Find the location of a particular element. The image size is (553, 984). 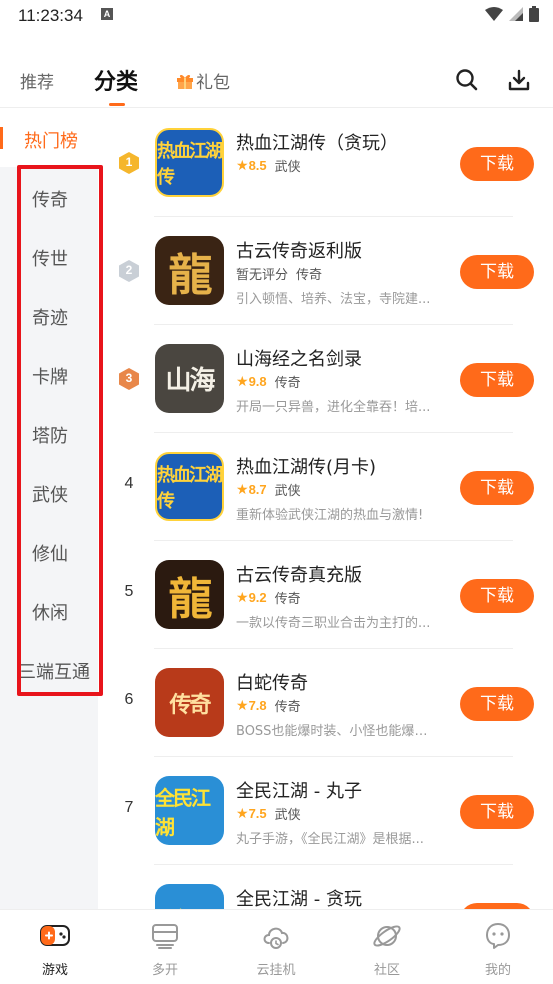

game-title: 热血江湖传(月卡) is located at coordinates (306, 467).